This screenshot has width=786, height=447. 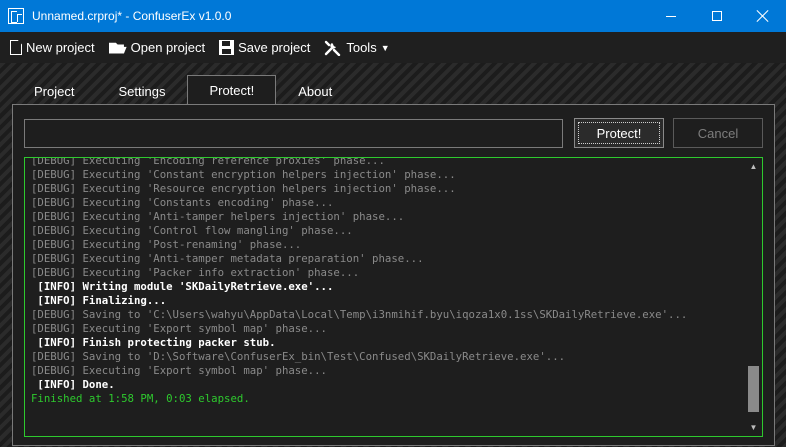 What do you see at coordinates (385, 47) in the screenshot?
I see `chevron-down-icon: ▼` at bounding box center [385, 47].